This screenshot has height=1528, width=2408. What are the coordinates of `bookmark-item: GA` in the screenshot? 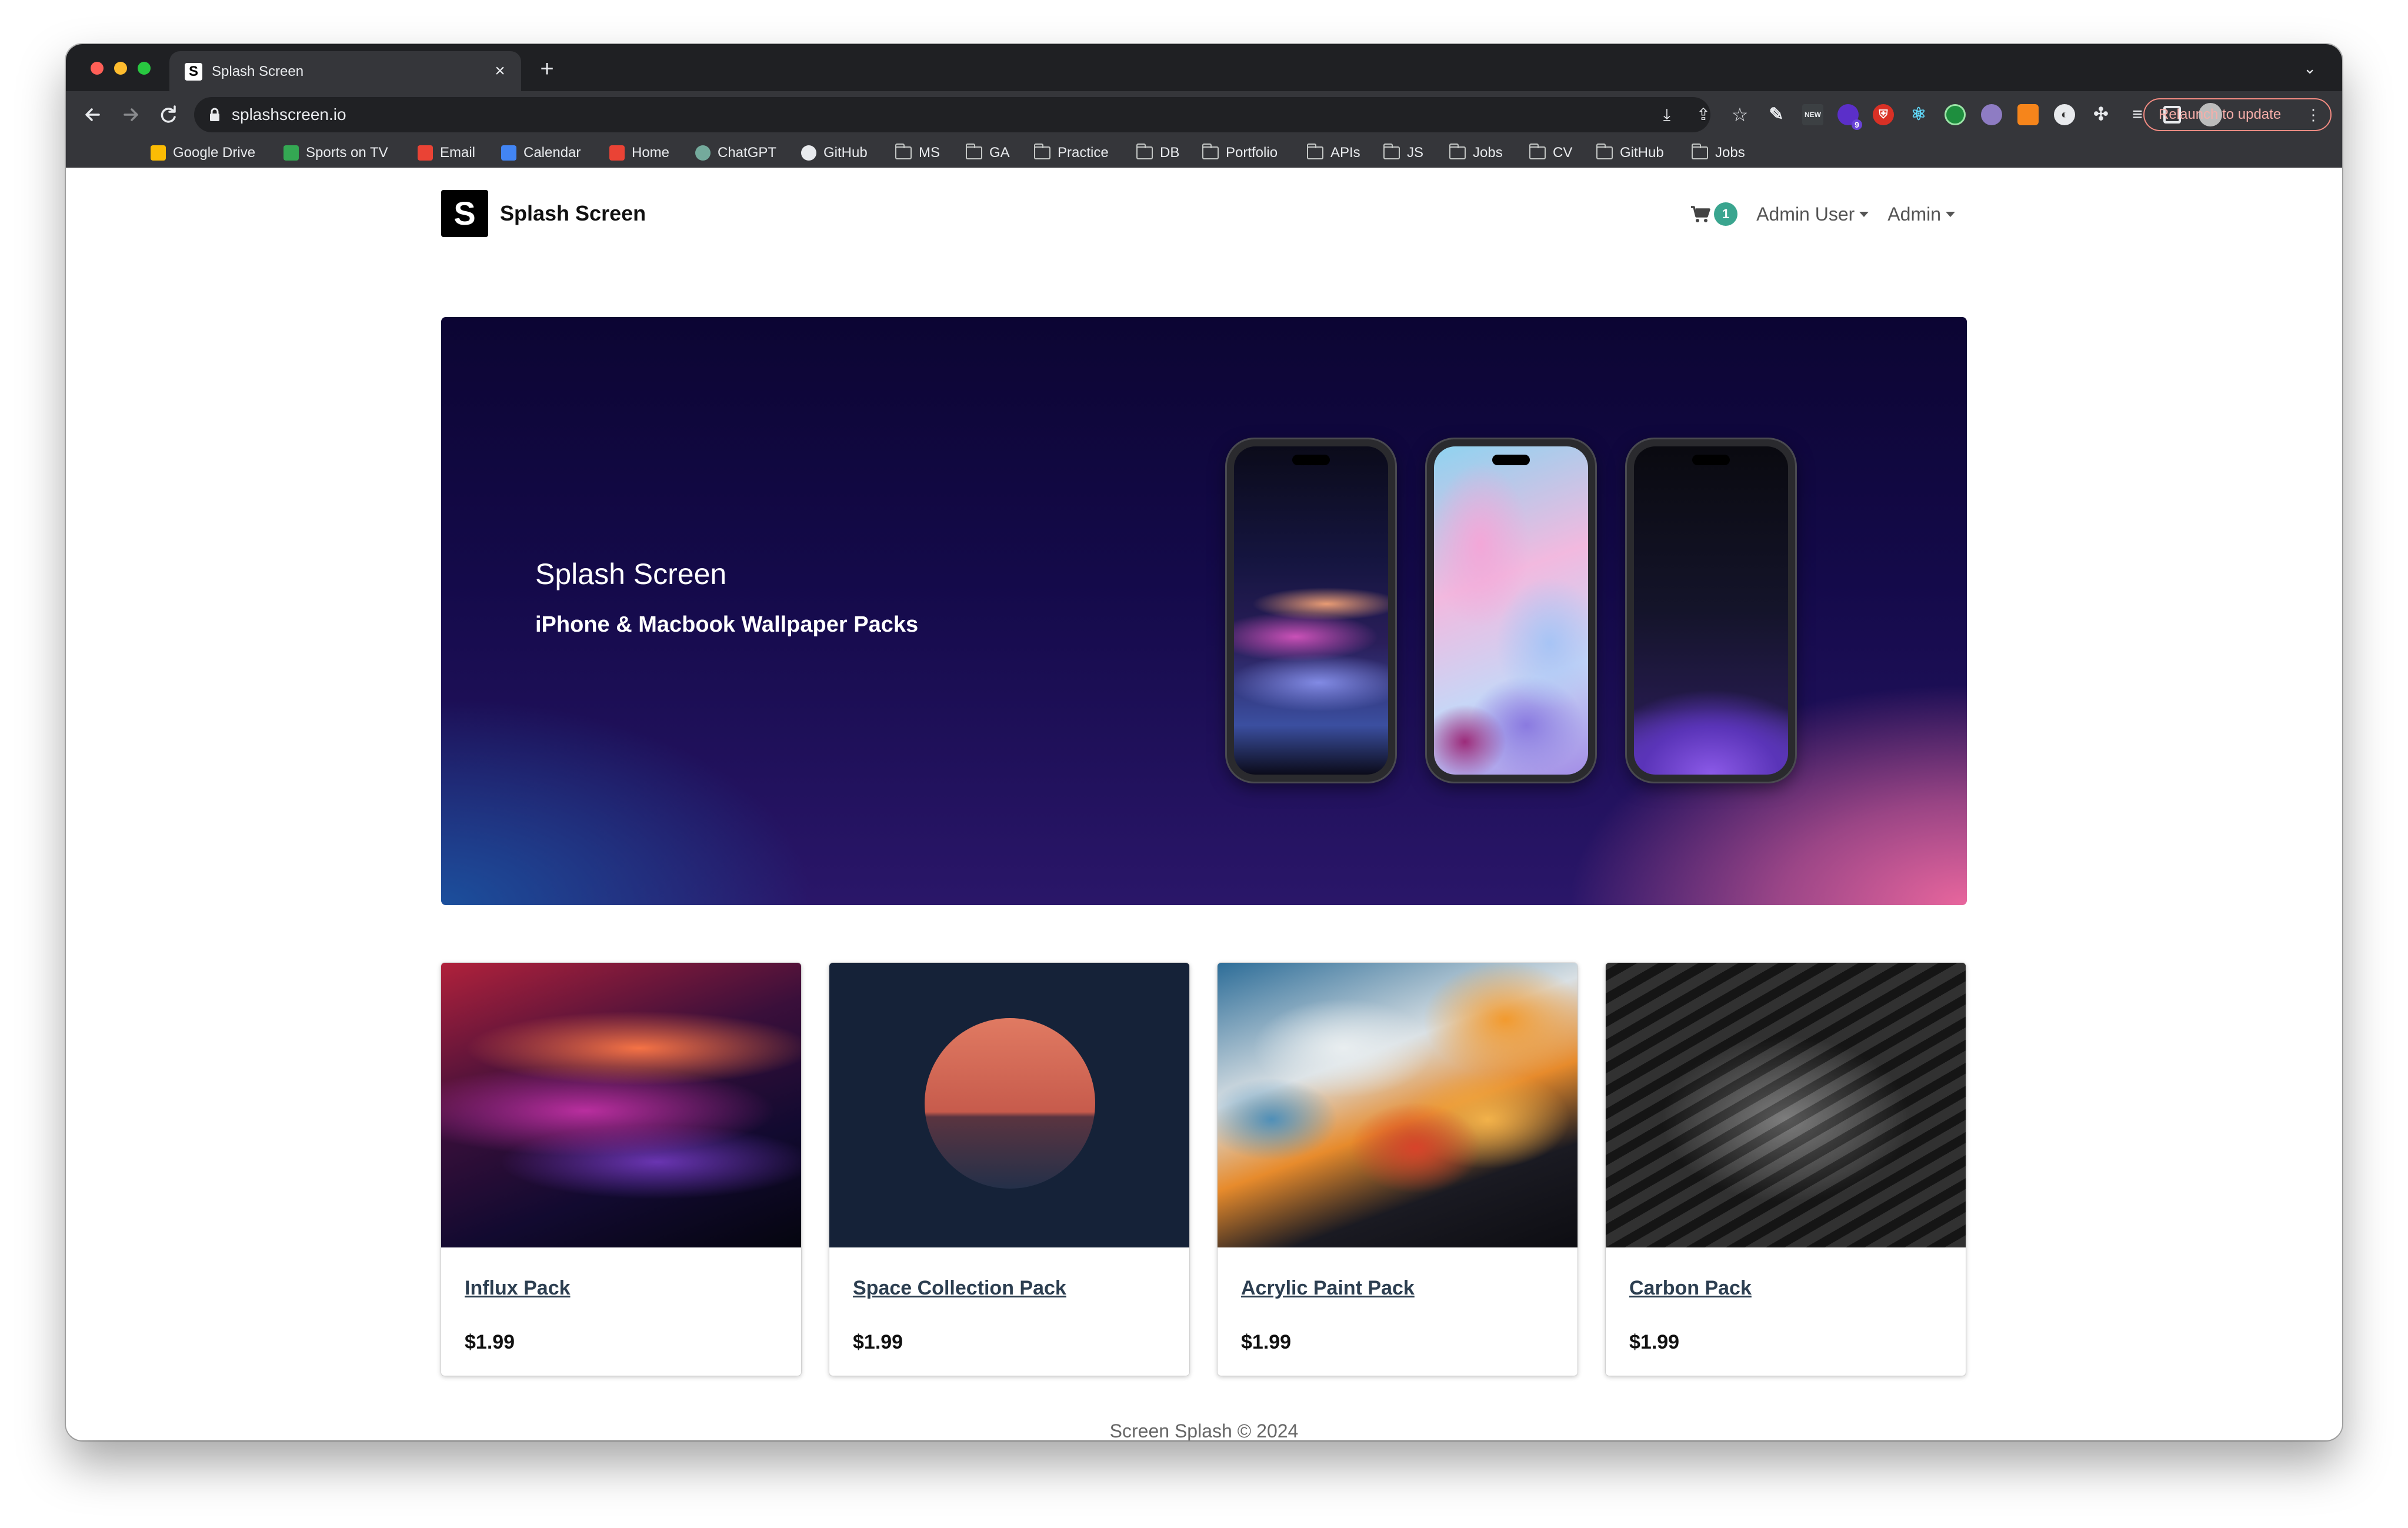 It's located at (988, 153).